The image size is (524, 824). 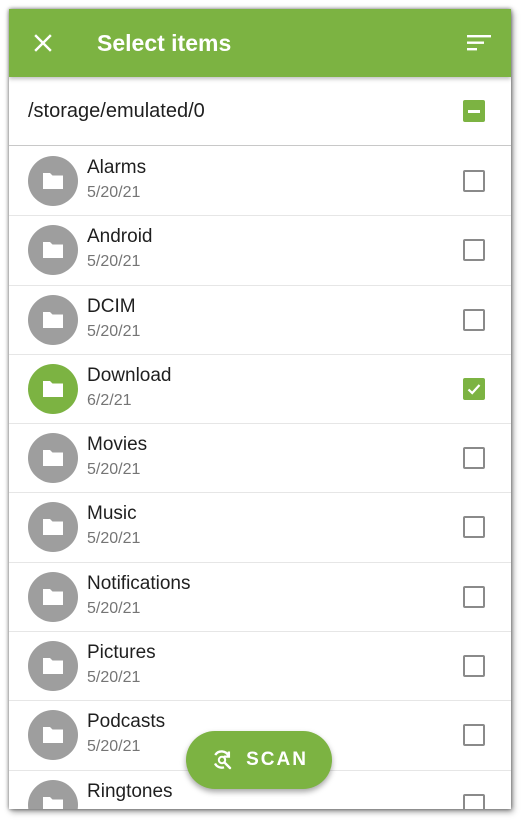 I want to click on item-name: Music, so click(x=112, y=514).